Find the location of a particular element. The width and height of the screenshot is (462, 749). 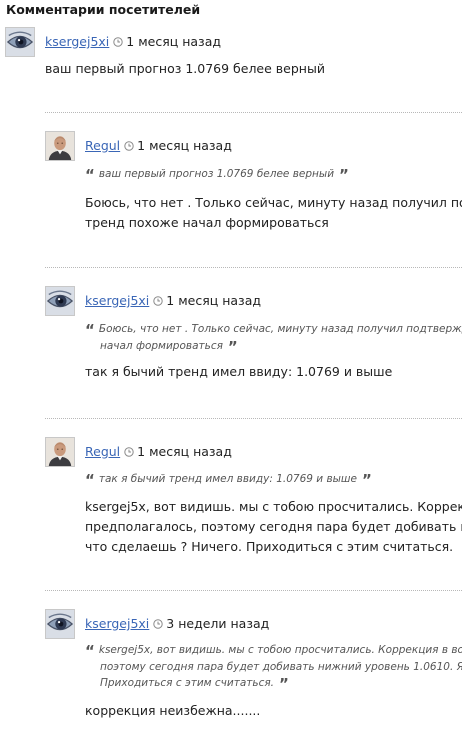

quoted-comment: “ваш первый прогноз 1.0769 белее верный ” is located at coordinates (273, 174).